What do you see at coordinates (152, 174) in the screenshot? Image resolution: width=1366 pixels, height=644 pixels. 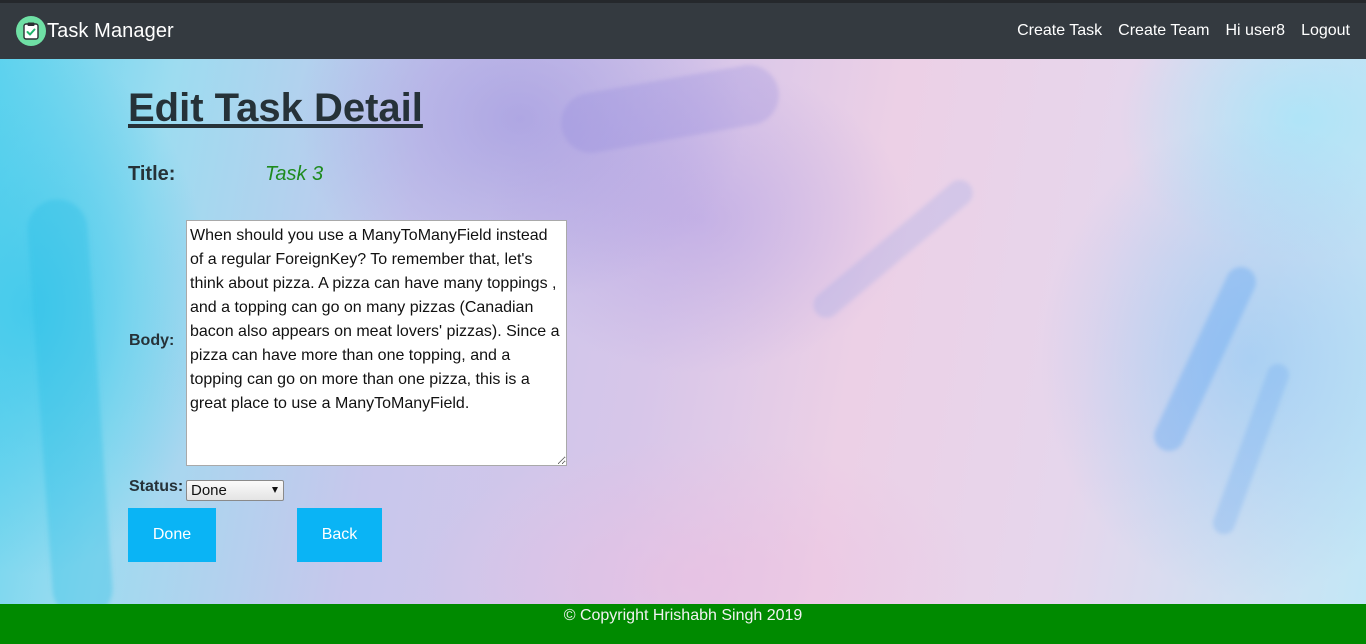 I see `title-label: Title:` at bounding box center [152, 174].